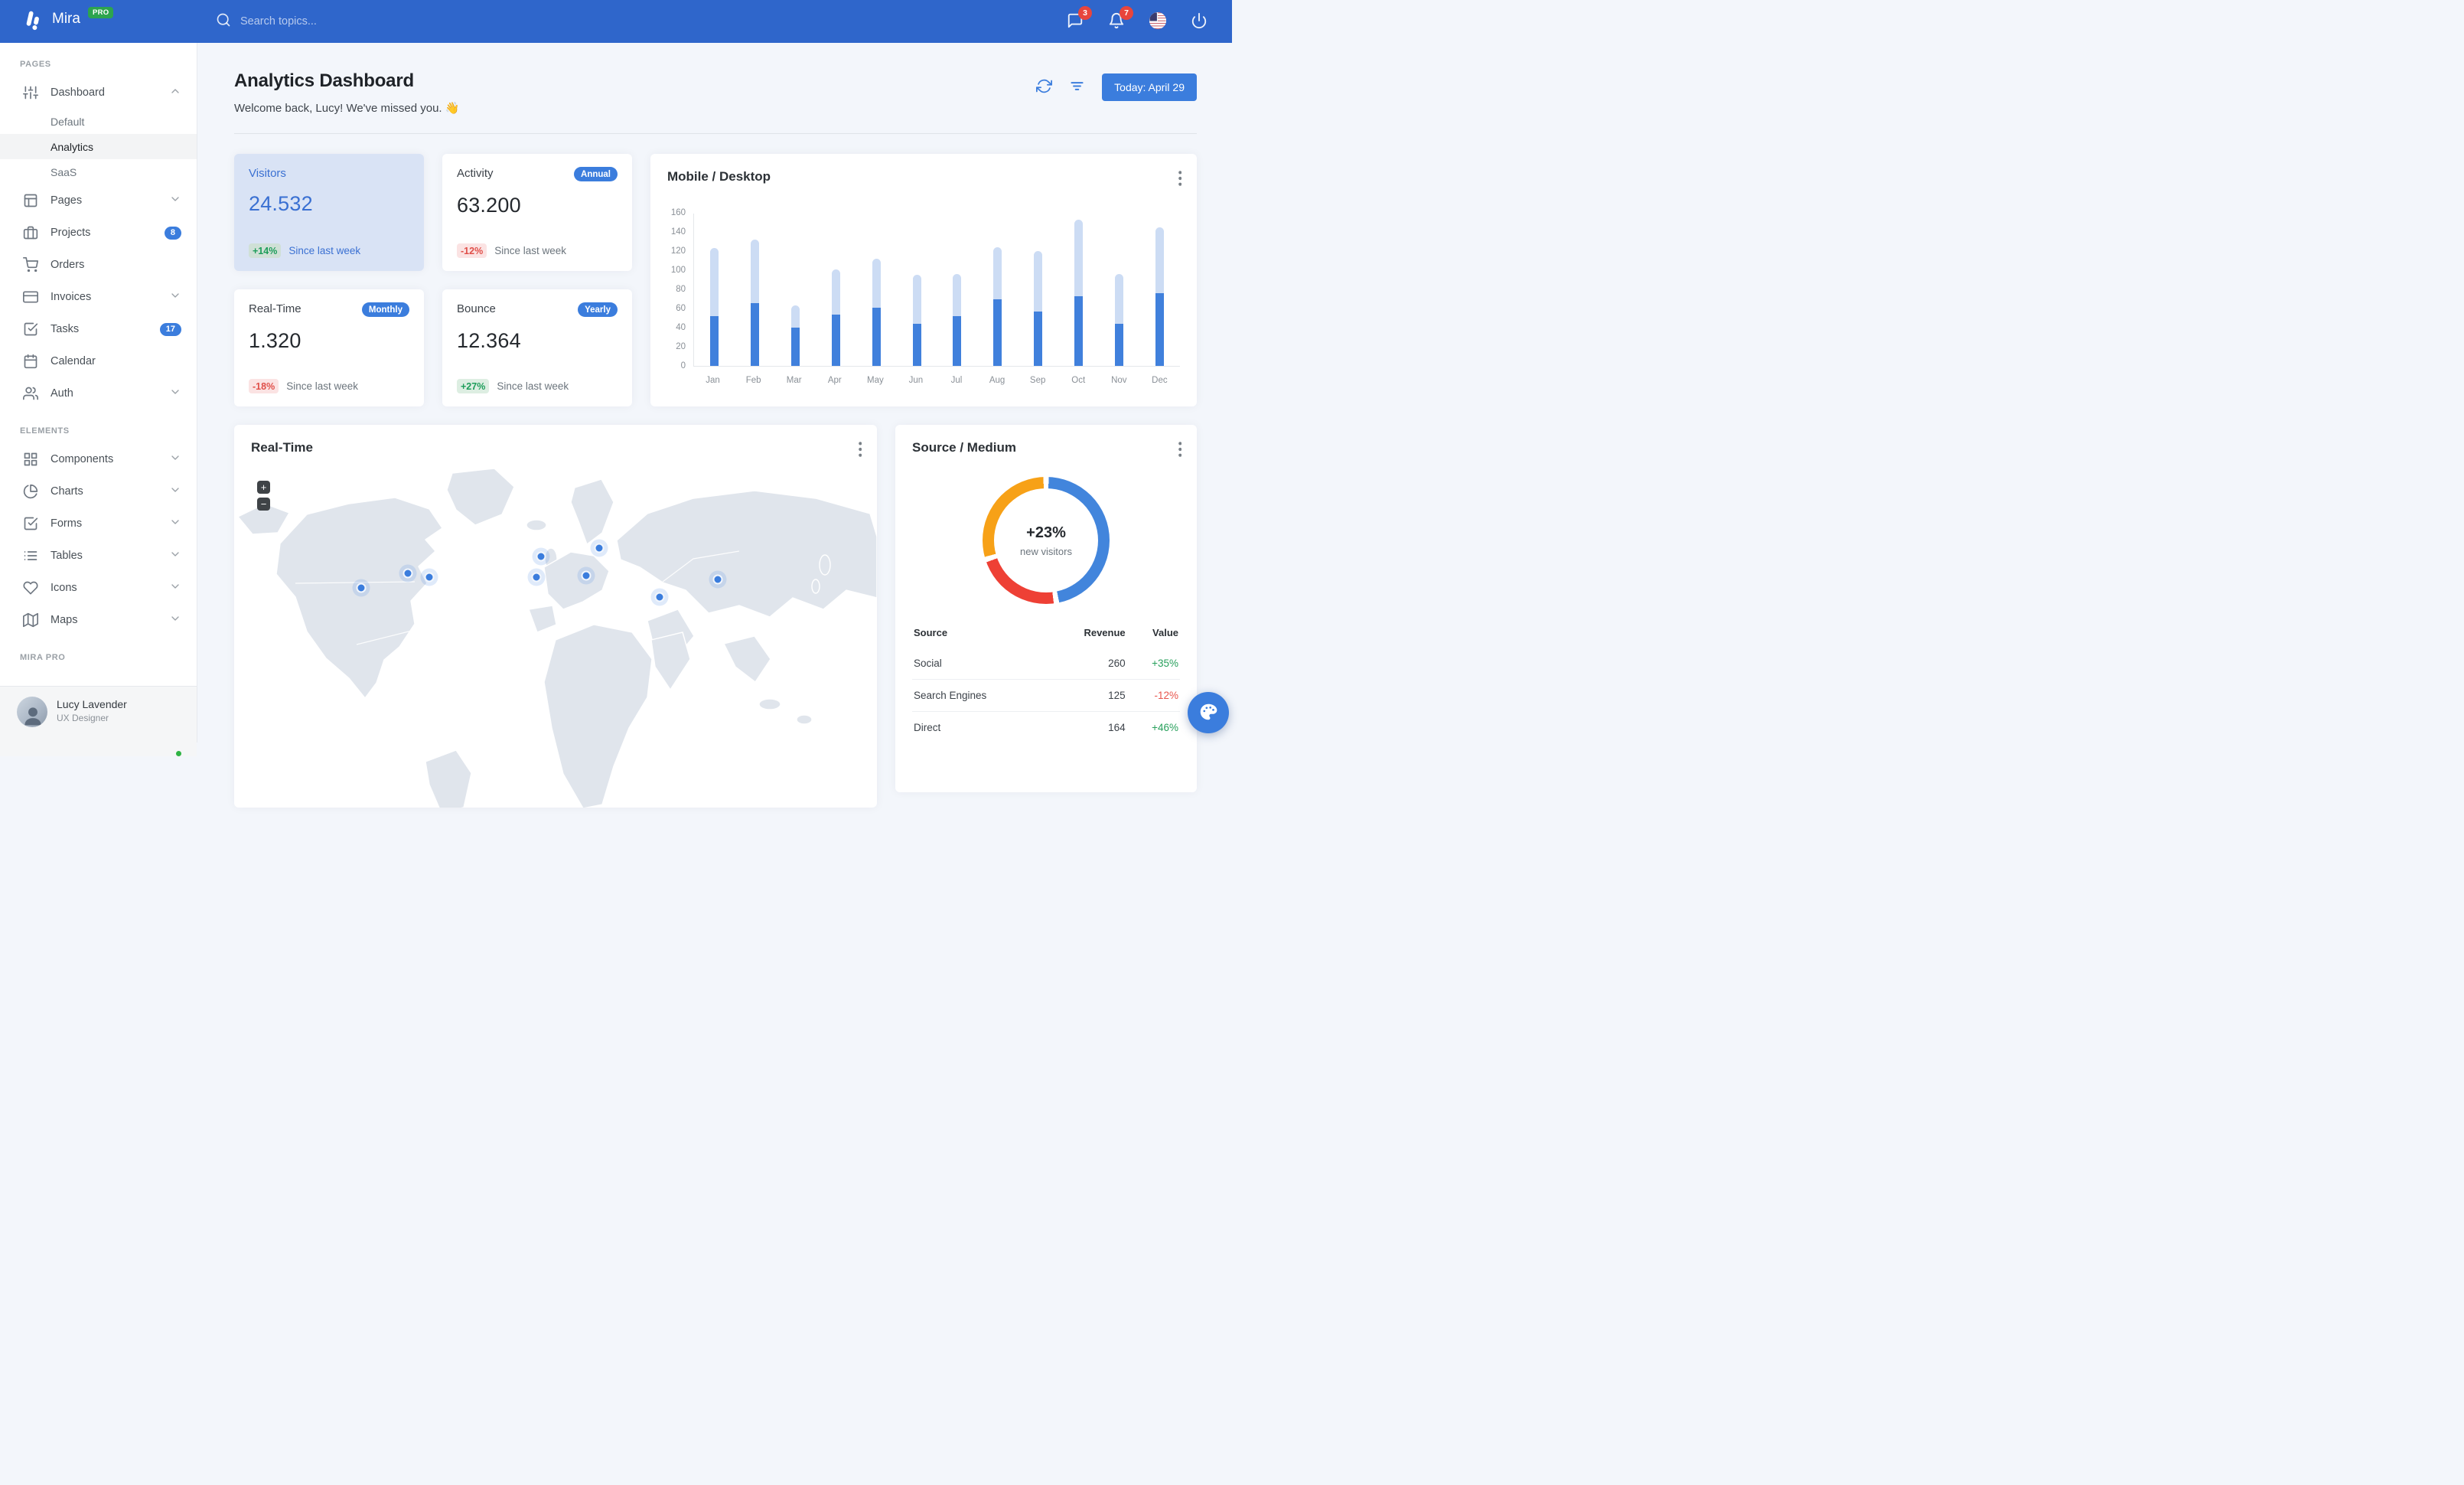 This screenshot has height=1485, width=2464. What do you see at coordinates (98, 233) in the screenshot?
I see `sidebar-item-projects: Projects 8` at bounding box center [98, 233].